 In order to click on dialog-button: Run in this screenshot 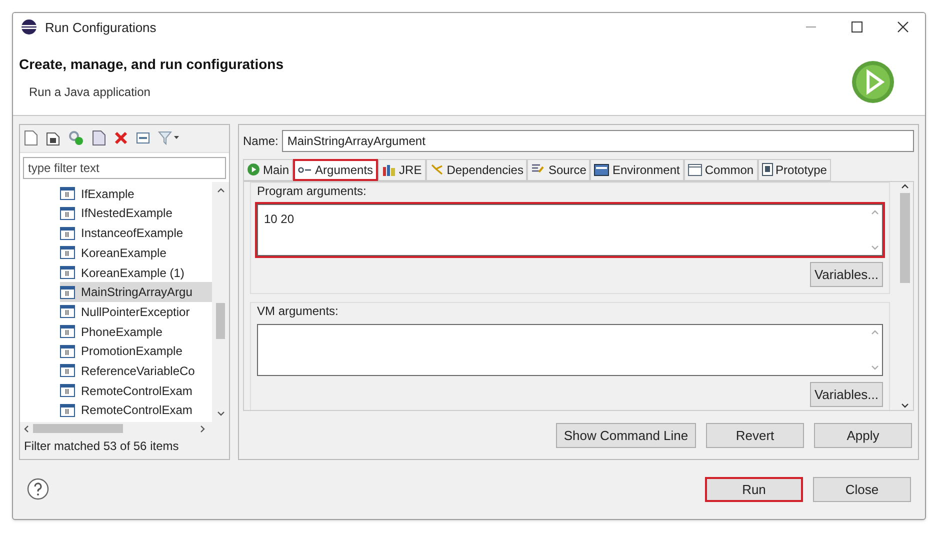, I will do `click(754, 489)`.